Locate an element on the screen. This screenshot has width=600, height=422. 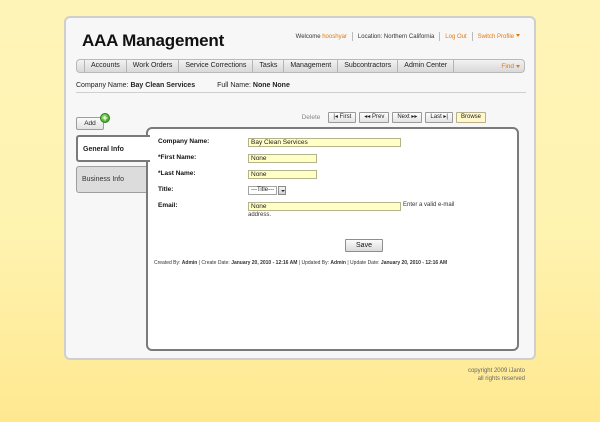
username-link: hooshyar is located at coordinates (334, 37).